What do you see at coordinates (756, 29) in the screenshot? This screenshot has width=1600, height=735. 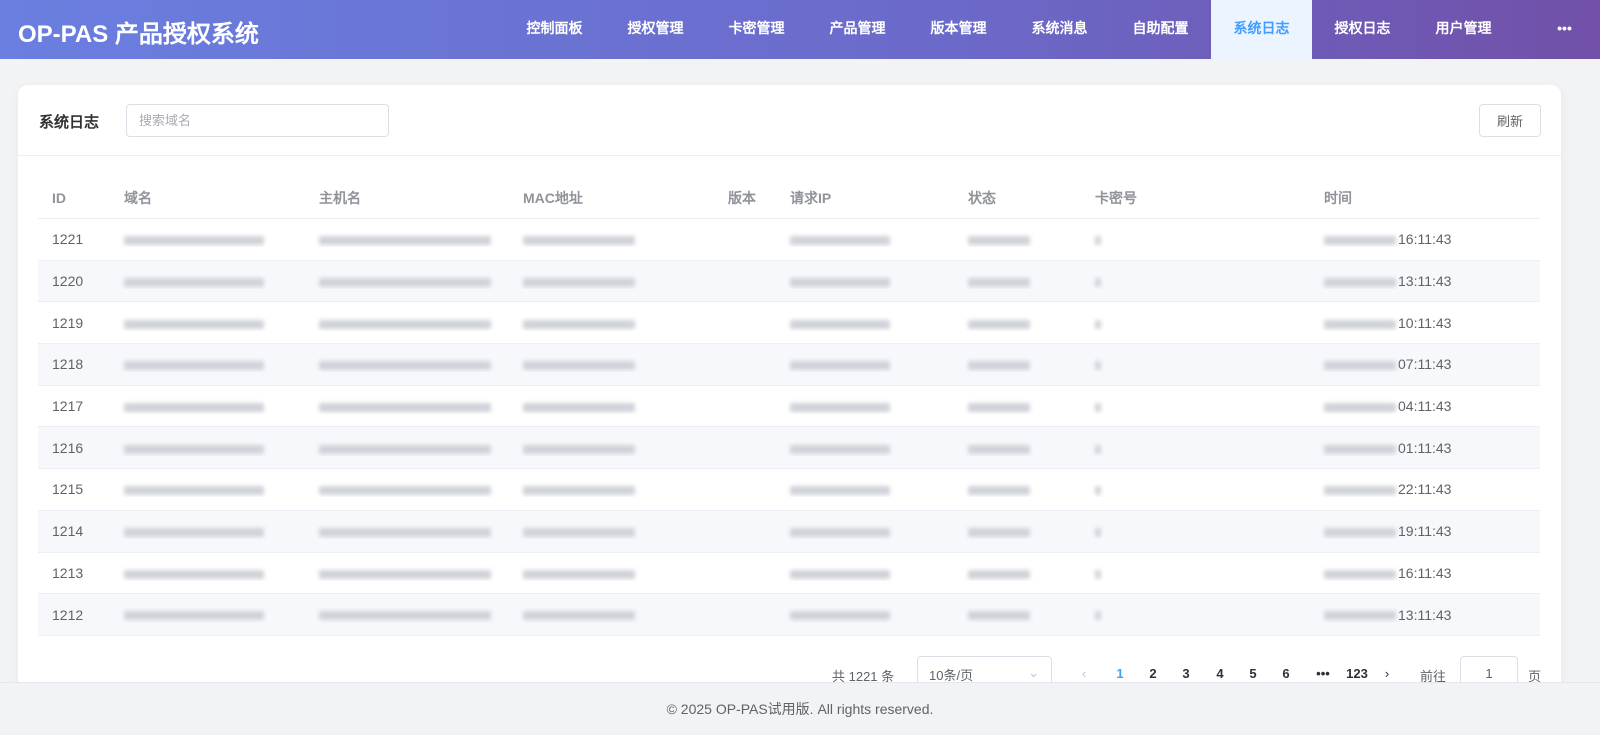 I see `nav-item-2: 卡密管理` at bounding box center [756, 29].